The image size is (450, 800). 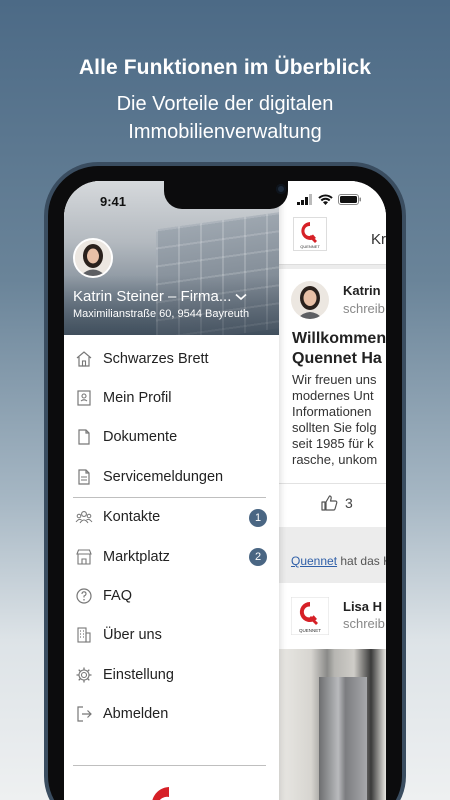 What do you see at coordinates (118, 596) in the screenshot?
I see `menu-item-label: FAQ` at bounding box center [118, 596].